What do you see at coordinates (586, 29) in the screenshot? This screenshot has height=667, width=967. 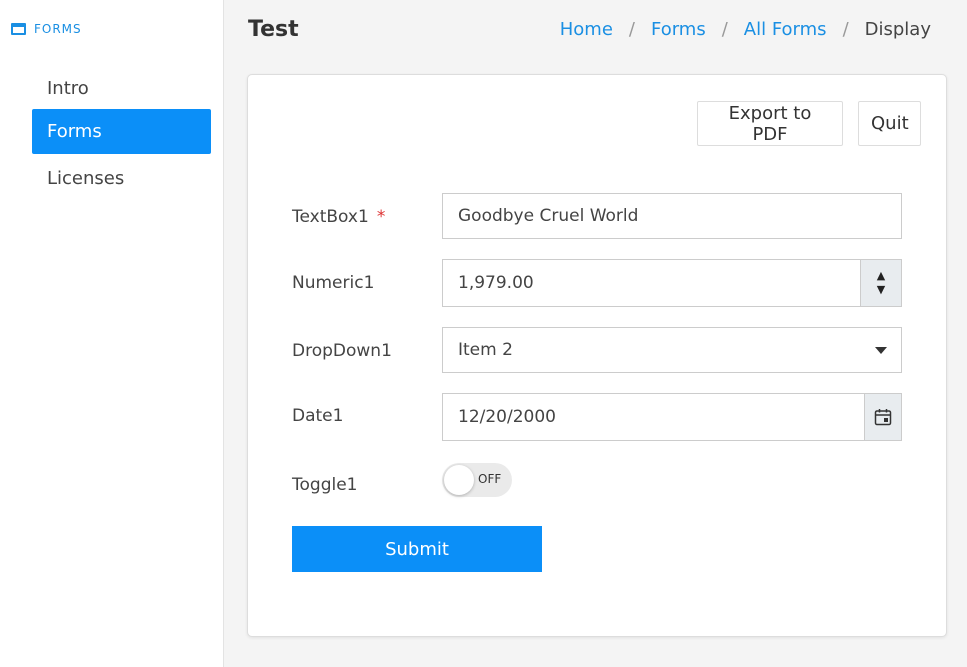 I see `breadcrumb-home: Home` at bounding box center [586, 29].